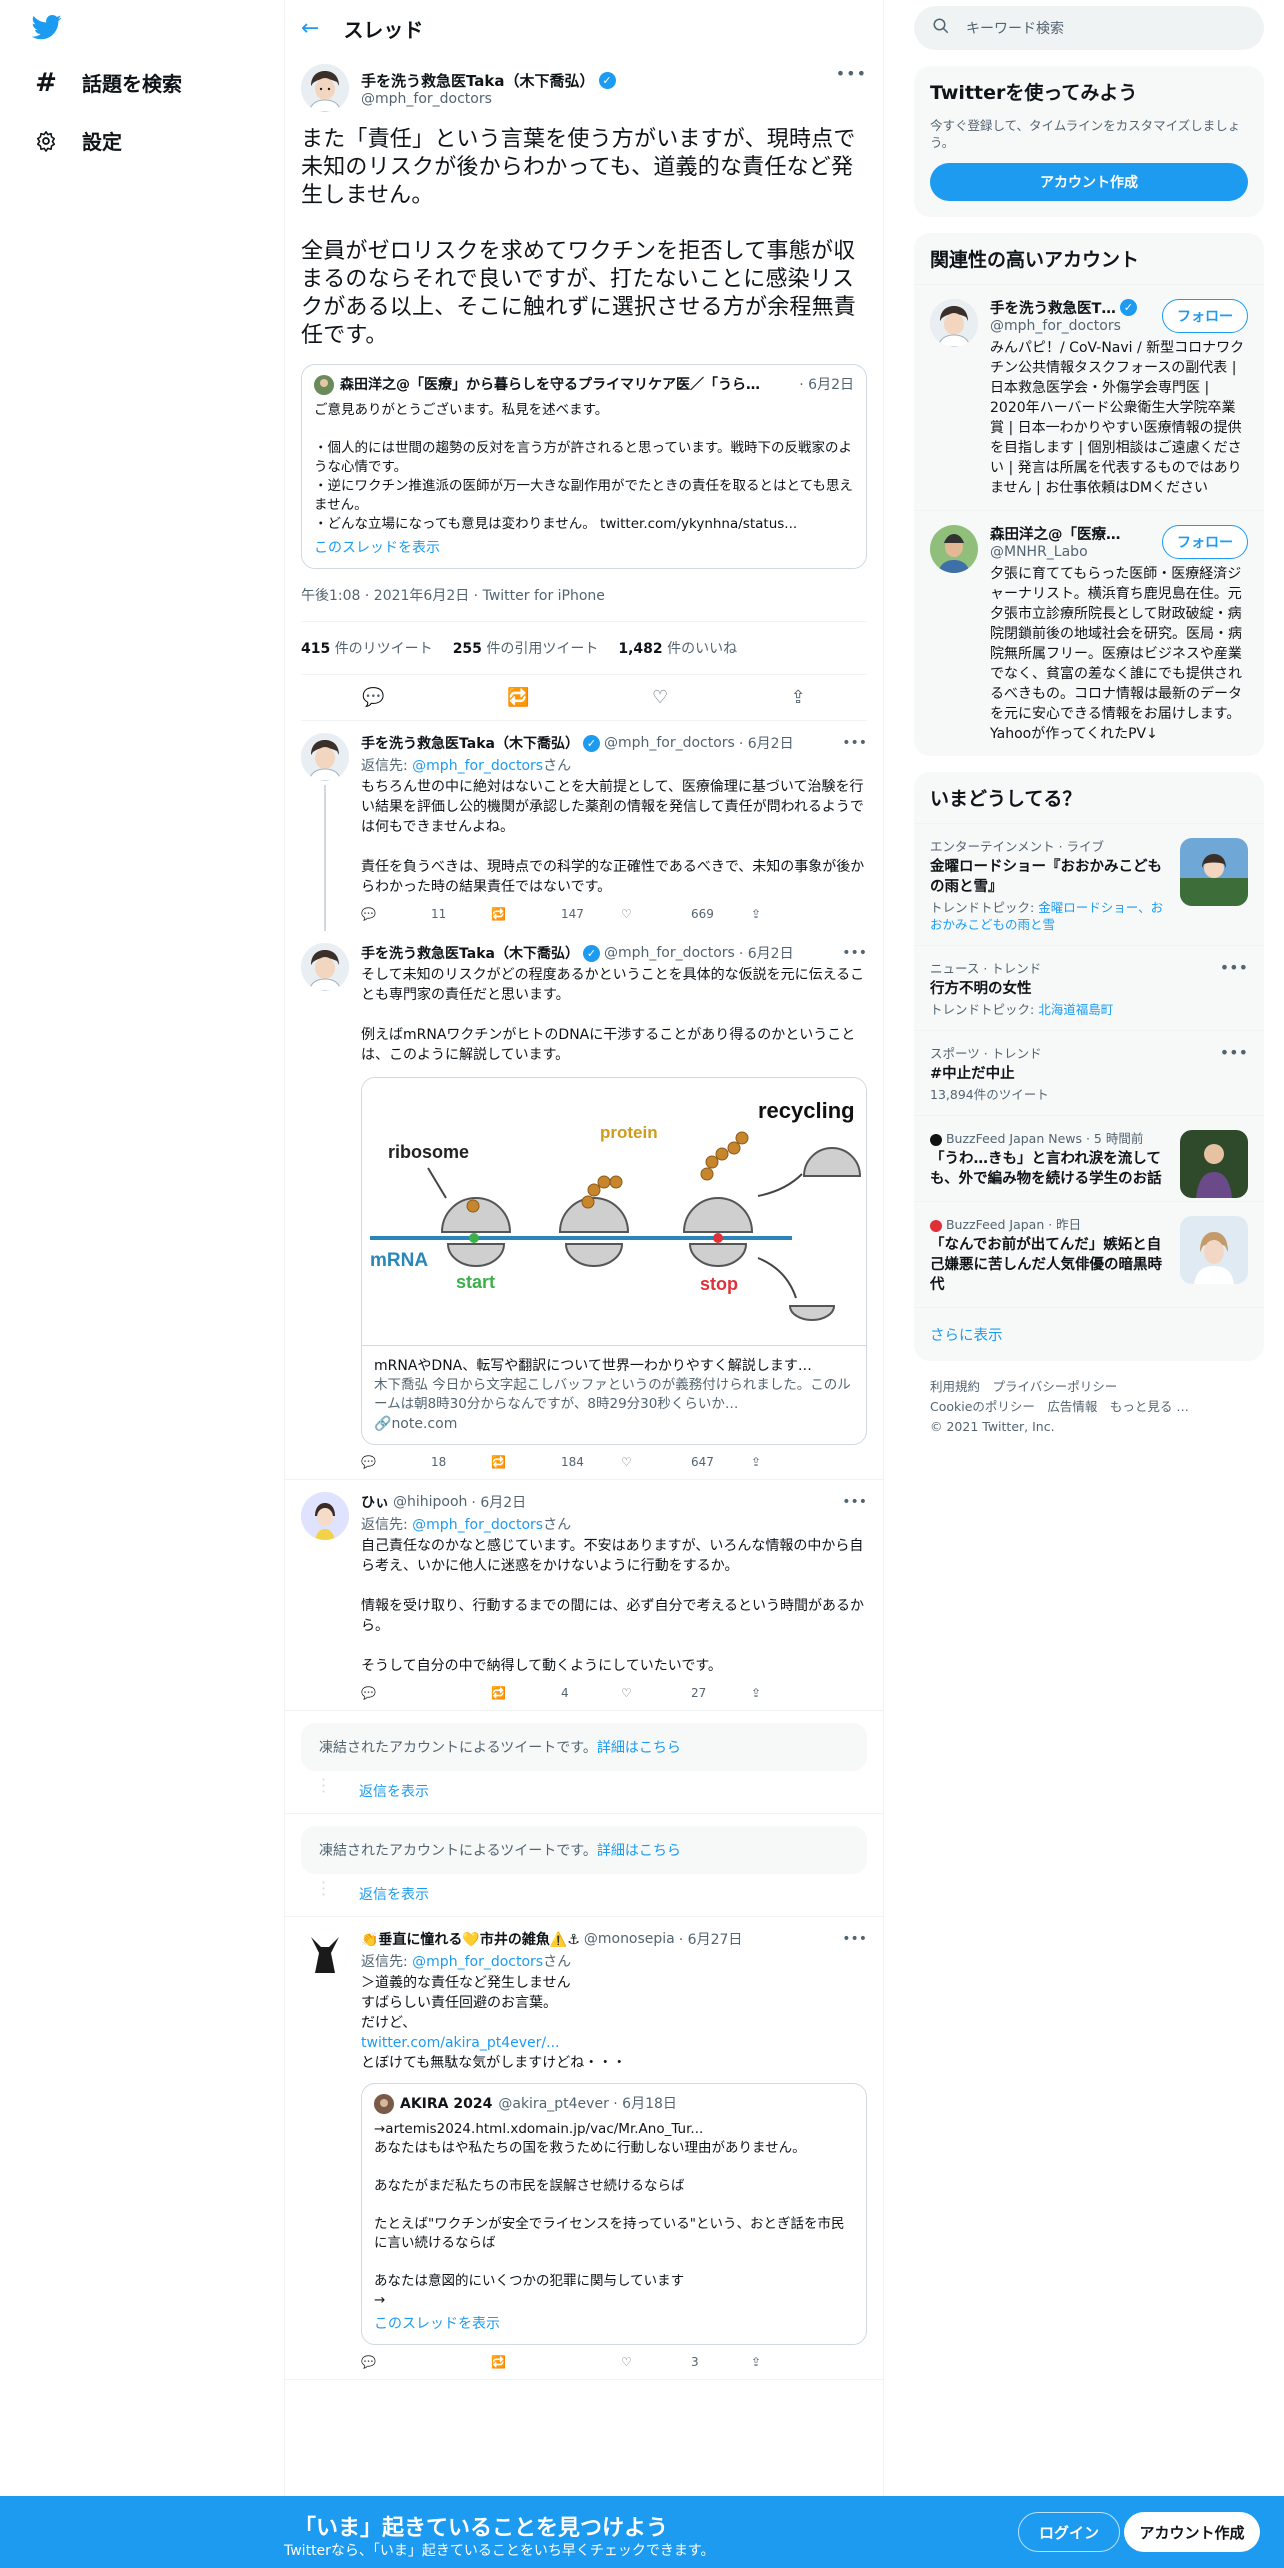  Describe the element at coordinates (1017, 846) in the screenshot. I see `trend-category: エンターテインメント · ライブ` at that location.